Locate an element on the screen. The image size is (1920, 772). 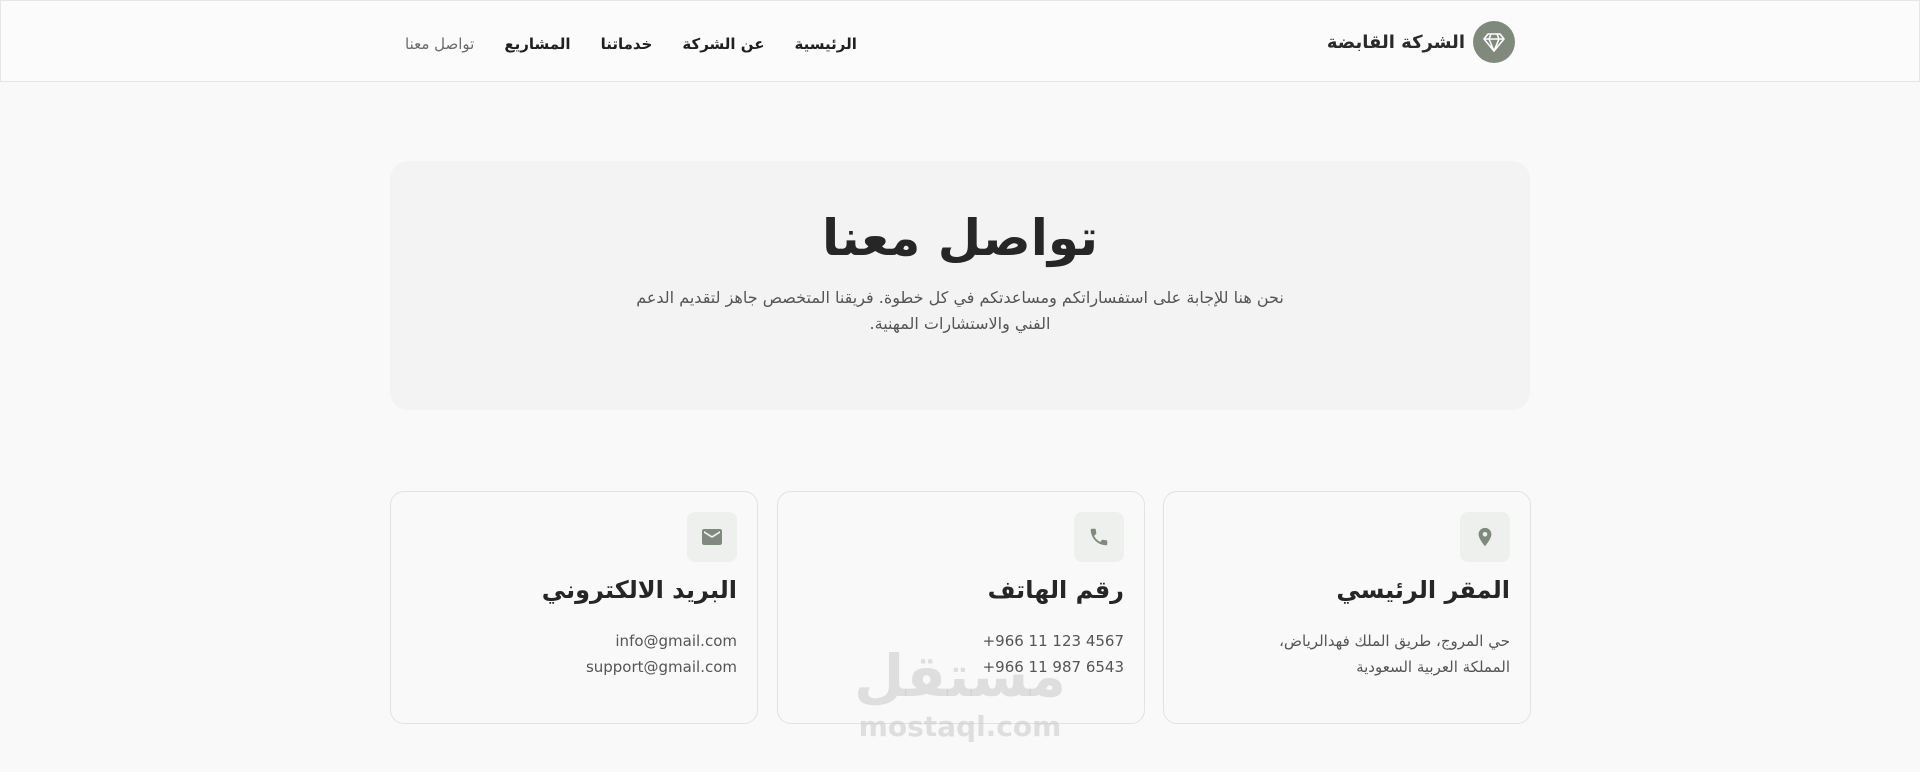
card-details: +966 11 123 4567 +966 11 987 6543 is located at coordinates (1053, 654).